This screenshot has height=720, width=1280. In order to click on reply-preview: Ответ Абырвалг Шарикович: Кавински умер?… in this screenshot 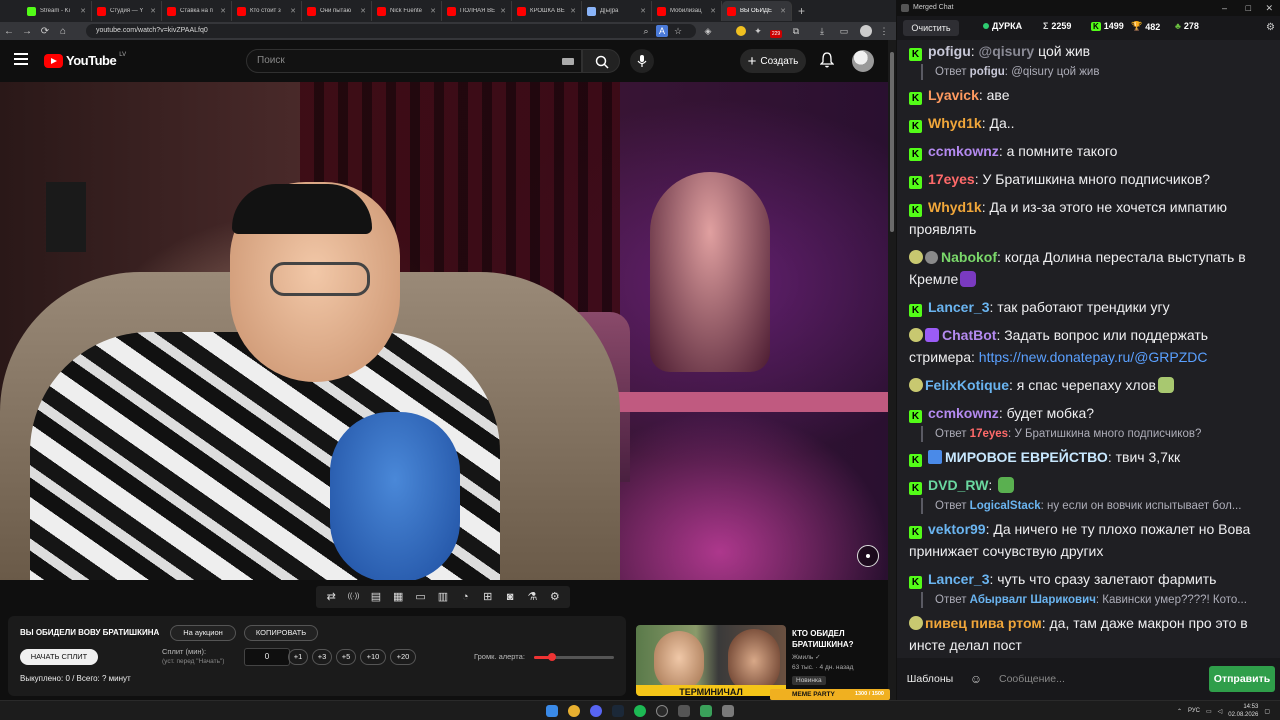, I will do `click(1096, 600)`.